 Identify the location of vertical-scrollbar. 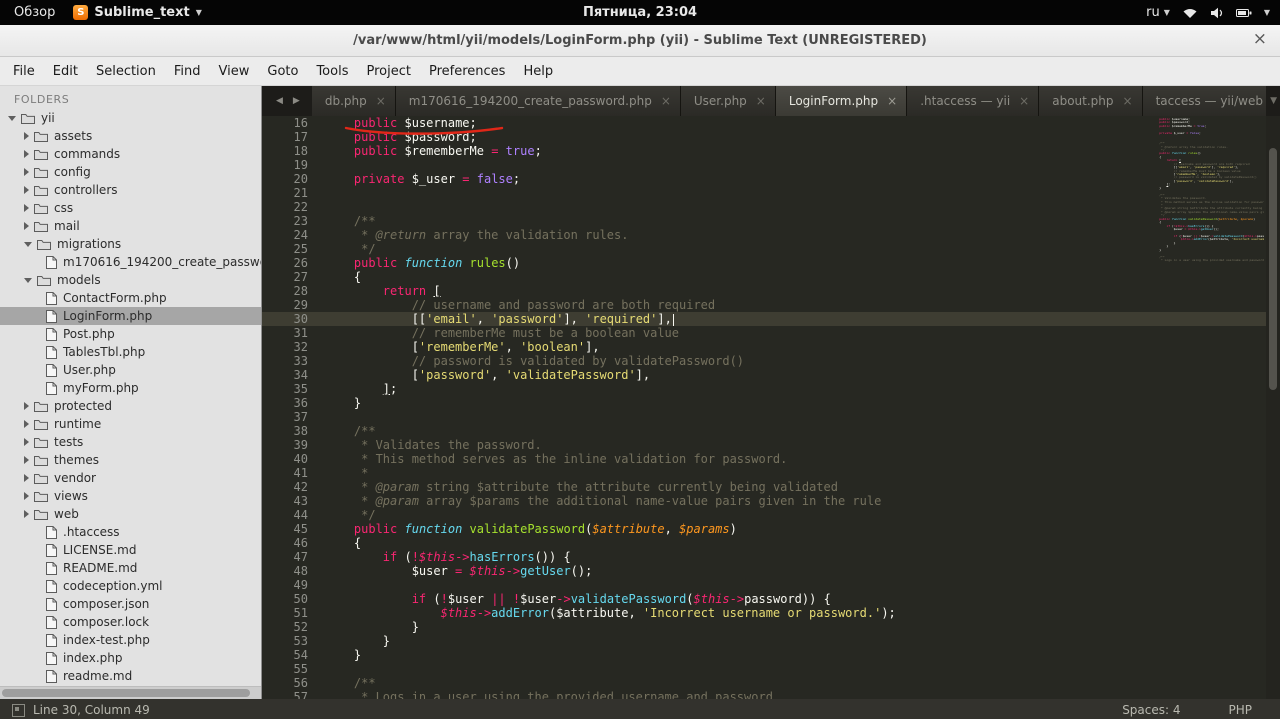
(1273, 407).